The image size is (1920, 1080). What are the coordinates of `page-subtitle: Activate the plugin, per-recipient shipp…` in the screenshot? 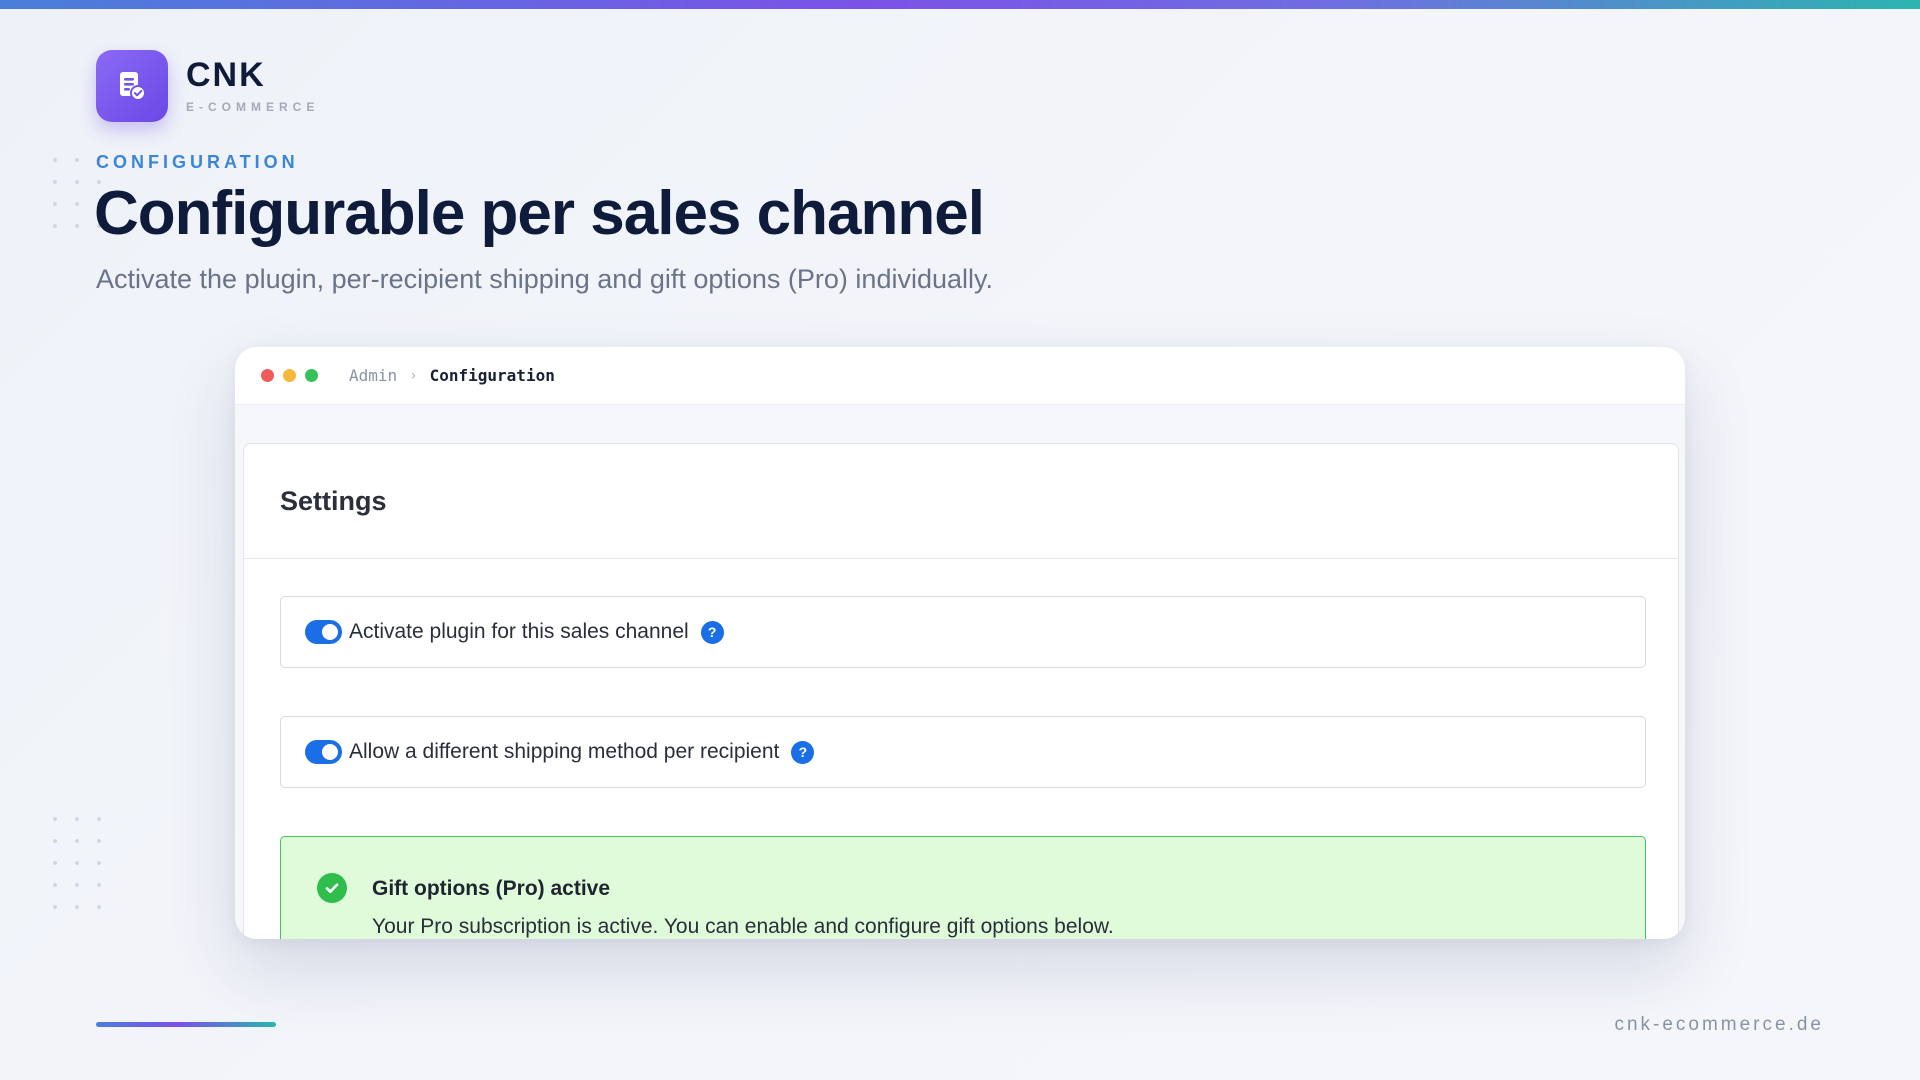 It's located at (544, 279).